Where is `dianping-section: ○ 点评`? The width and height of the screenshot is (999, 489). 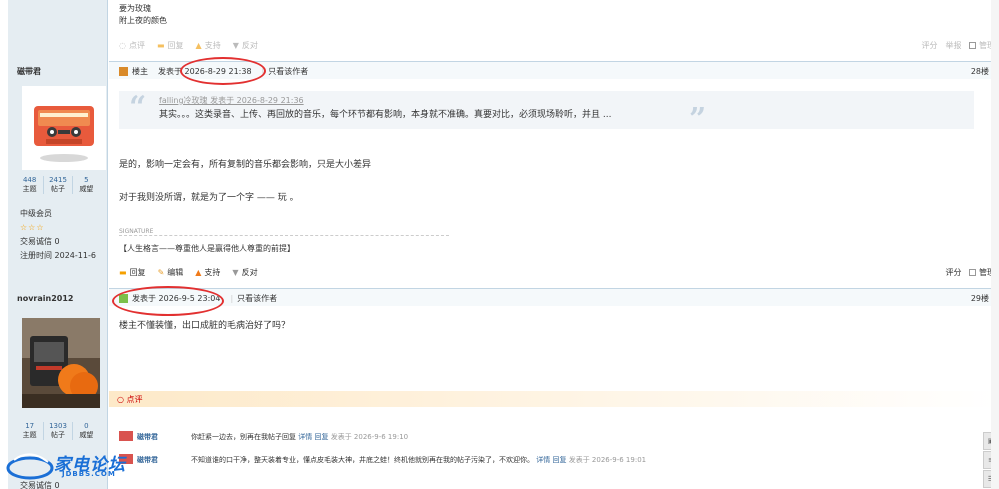 dianping-section: ○ 点评 is located at coordinates (554, 399).